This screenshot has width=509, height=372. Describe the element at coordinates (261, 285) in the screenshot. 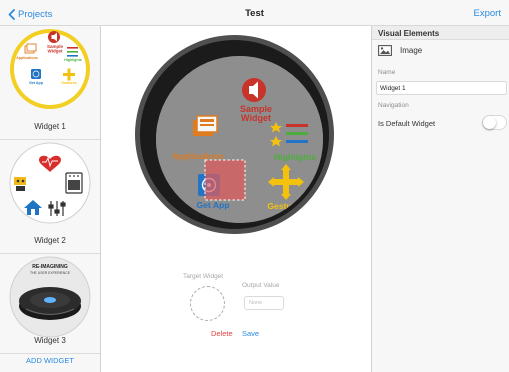

I see `output-value-label: Output Value` at that location.